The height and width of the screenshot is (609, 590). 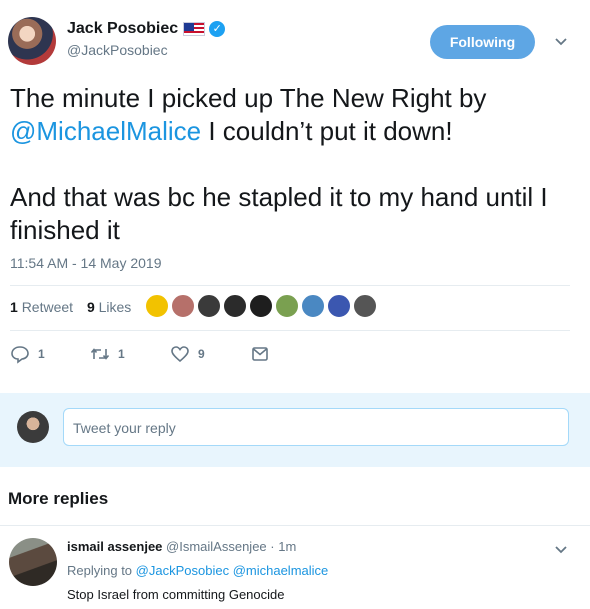 What do you see at coordinates (32, 41) in the screenshot?
I see `author-avatar` at bounding box center [32, 41].